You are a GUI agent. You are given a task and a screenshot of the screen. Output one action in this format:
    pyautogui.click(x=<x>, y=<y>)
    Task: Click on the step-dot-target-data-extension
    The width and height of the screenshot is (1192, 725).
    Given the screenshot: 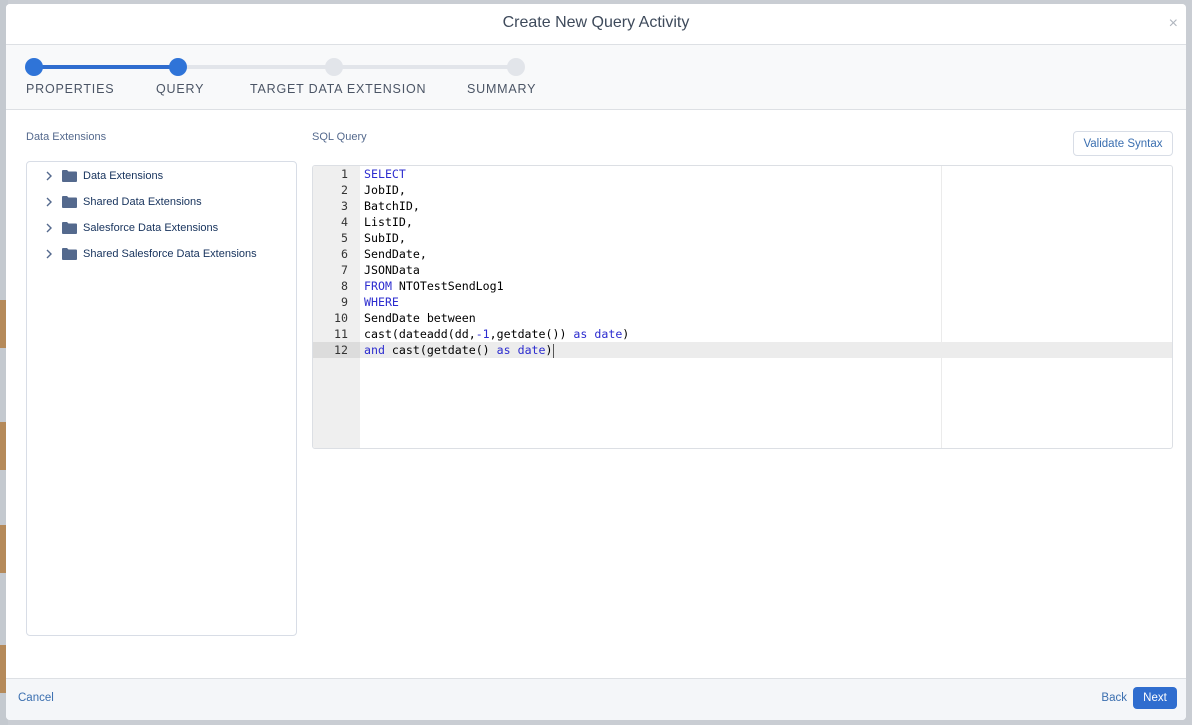 What is the action you would take?
    pyautogui.click(x=334, y=67)
    